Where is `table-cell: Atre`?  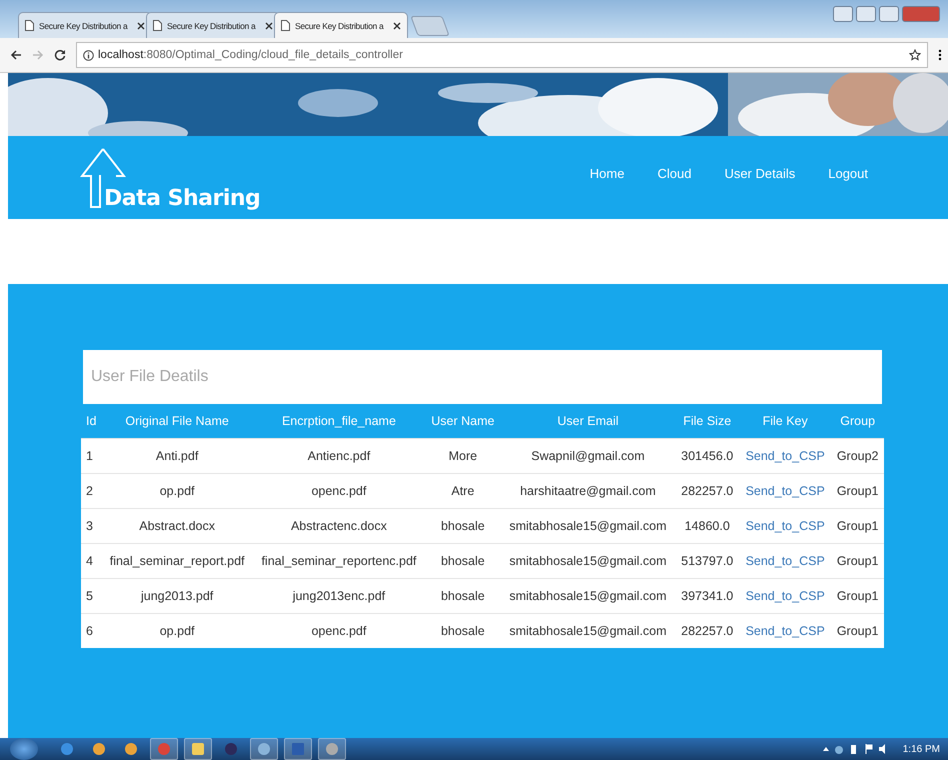
table-cell: Atre is located at coordinates (462, 491).